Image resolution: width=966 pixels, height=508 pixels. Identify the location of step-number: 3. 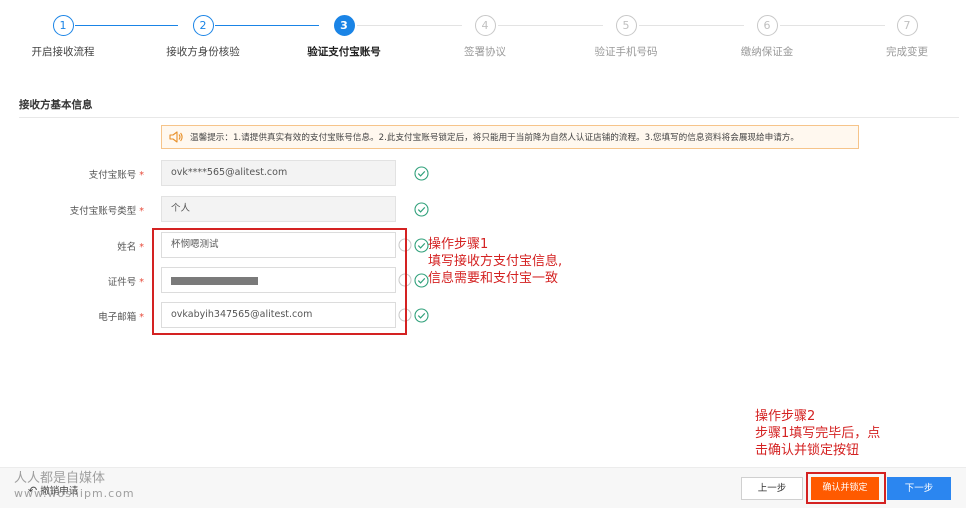
(344, 25).